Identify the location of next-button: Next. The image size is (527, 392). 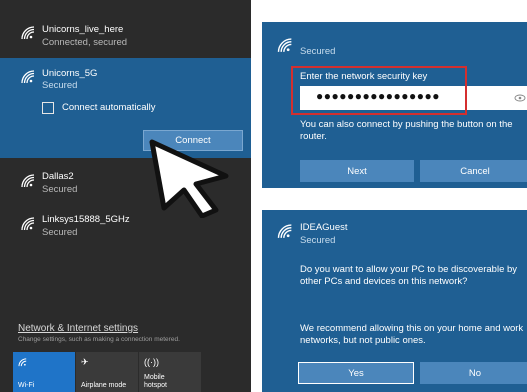
(357, 171).